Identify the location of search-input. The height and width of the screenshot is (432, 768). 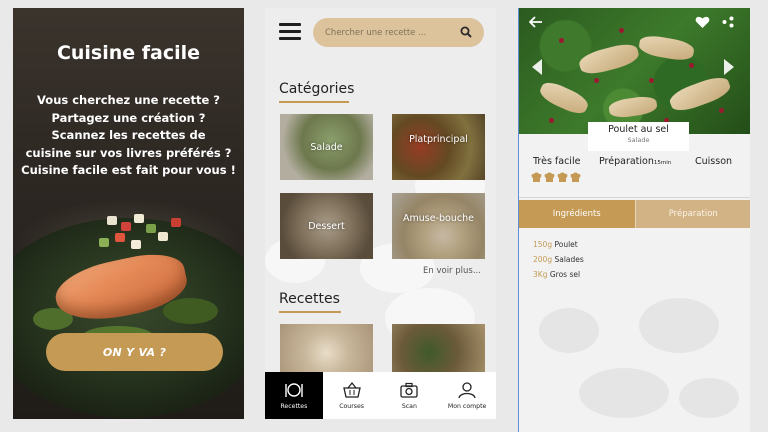
(390, 32).